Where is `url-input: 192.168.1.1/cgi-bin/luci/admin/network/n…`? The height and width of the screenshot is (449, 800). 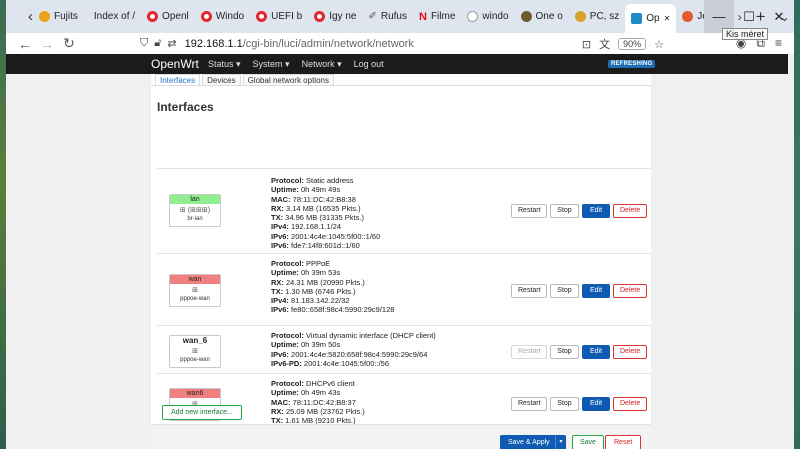
url-input: 192.168.1.1/cgi-bin/luci/admin/network/n… is located at coordinates (299, 44).